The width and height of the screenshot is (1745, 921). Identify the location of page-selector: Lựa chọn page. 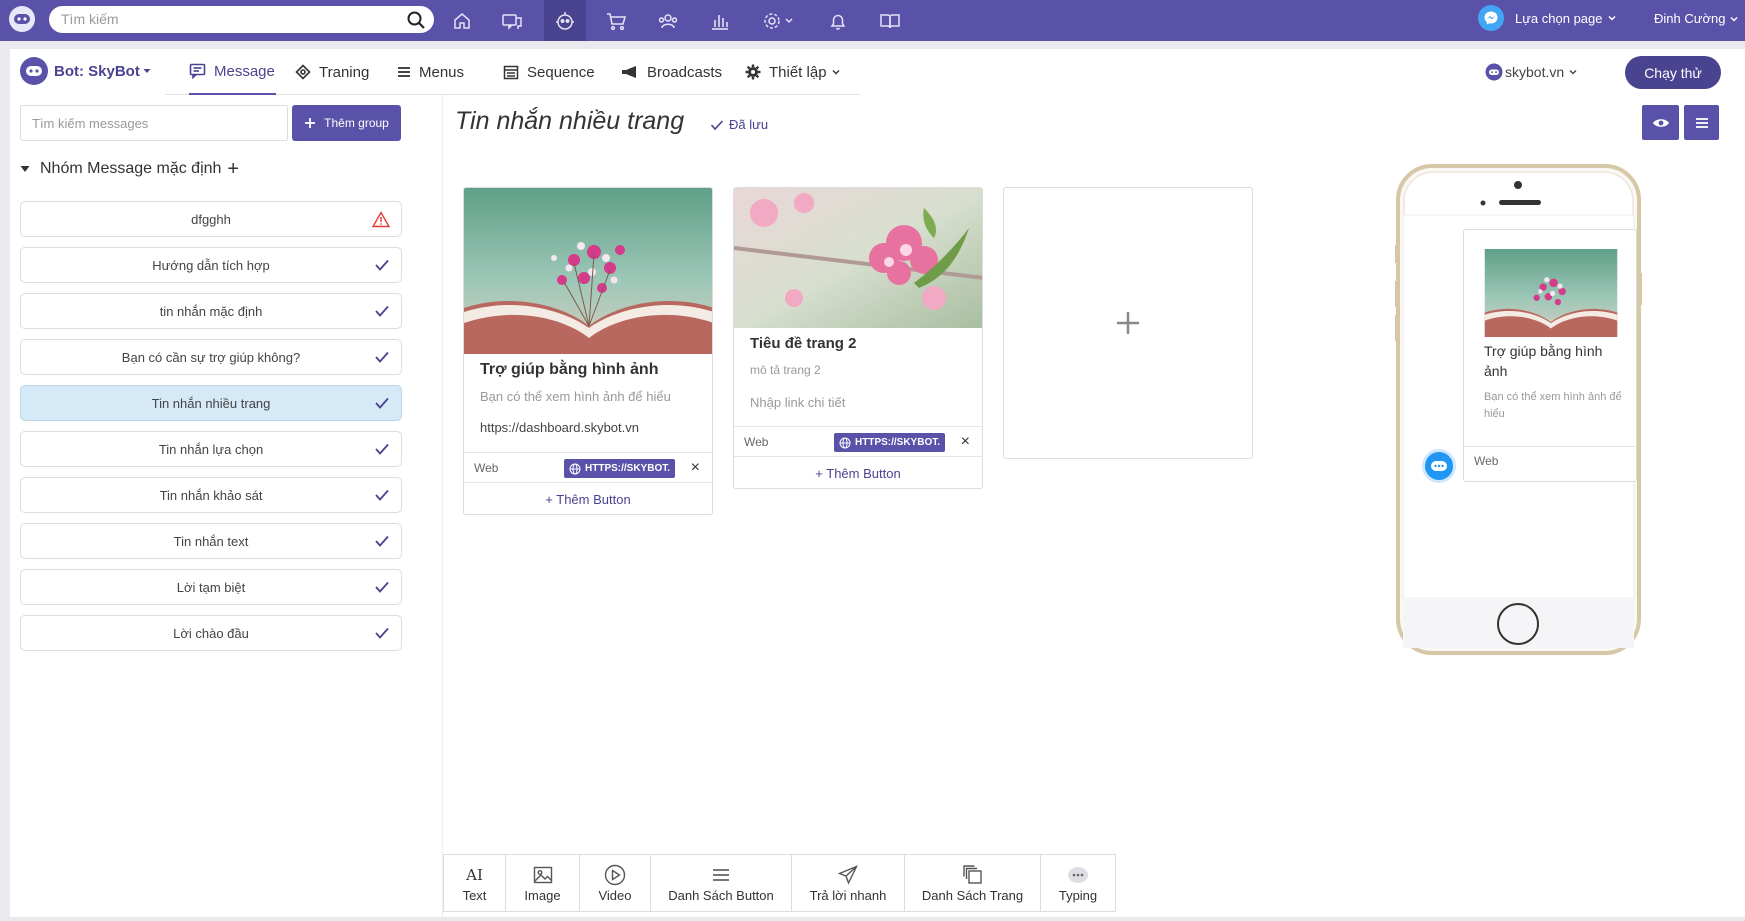
(1547, 18).